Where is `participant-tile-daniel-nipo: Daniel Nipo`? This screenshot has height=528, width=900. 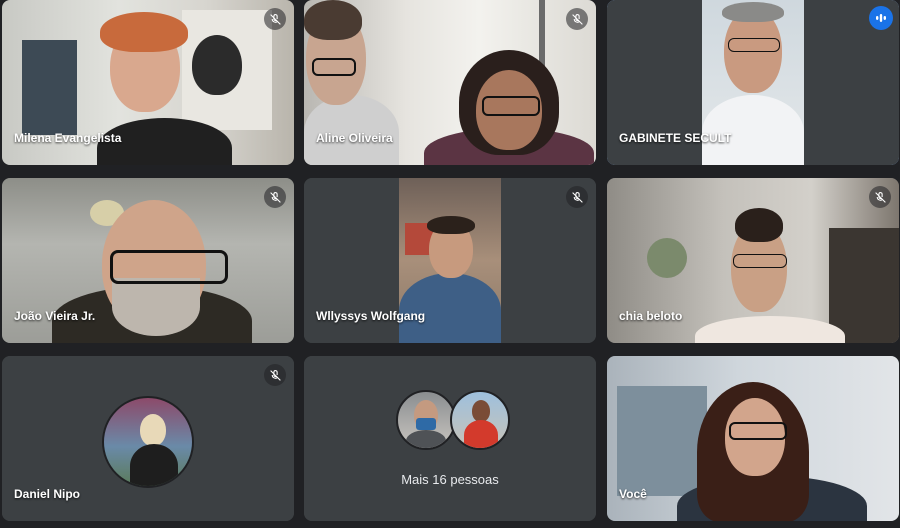 participant-tile-daniel-nipo: Daniel Nipo is located at coordinates (148, 438).